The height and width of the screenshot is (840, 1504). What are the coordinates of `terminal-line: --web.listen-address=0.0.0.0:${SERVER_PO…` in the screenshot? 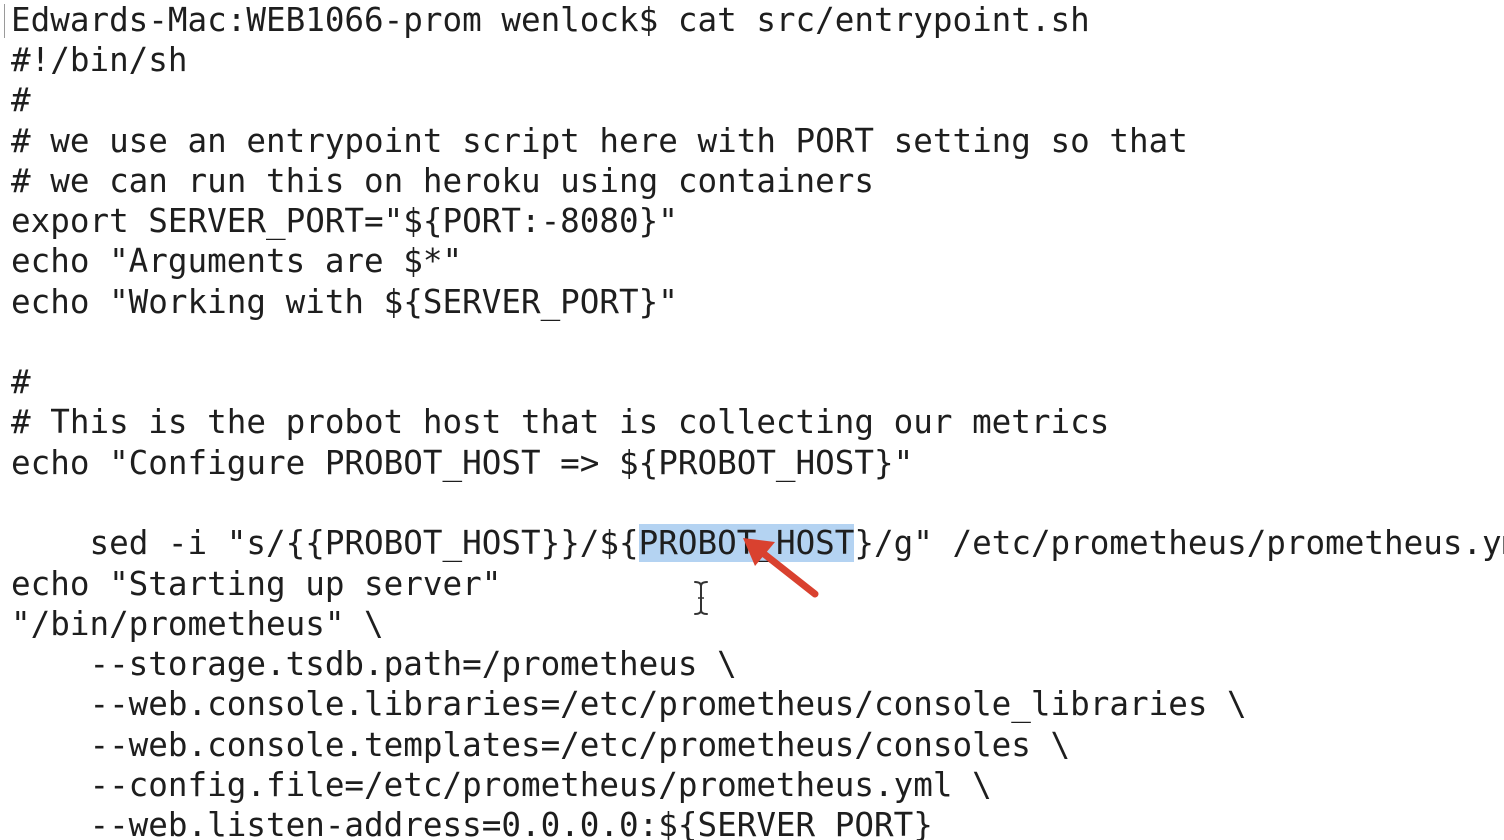 It's located at (472, 823).